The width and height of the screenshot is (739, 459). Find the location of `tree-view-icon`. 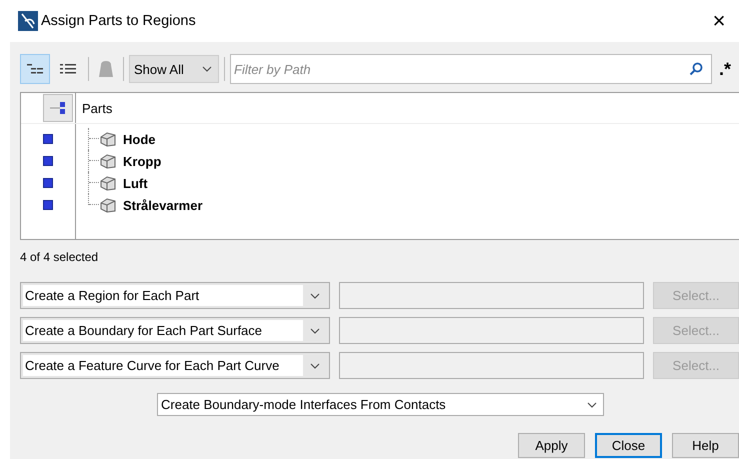

tree-view-icon is located at coordinates (35, 69).